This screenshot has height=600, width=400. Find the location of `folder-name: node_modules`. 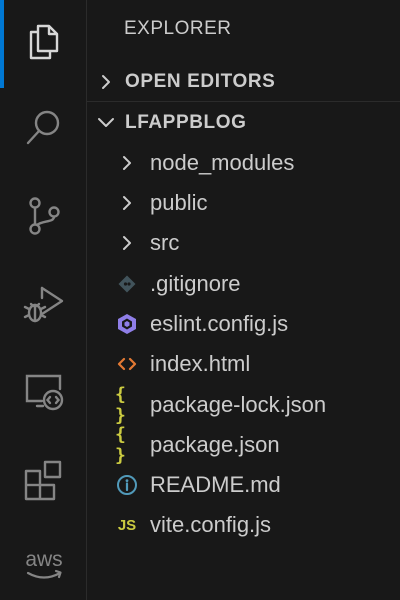

folder-name: node_modules is located at coordinates (222, 162).